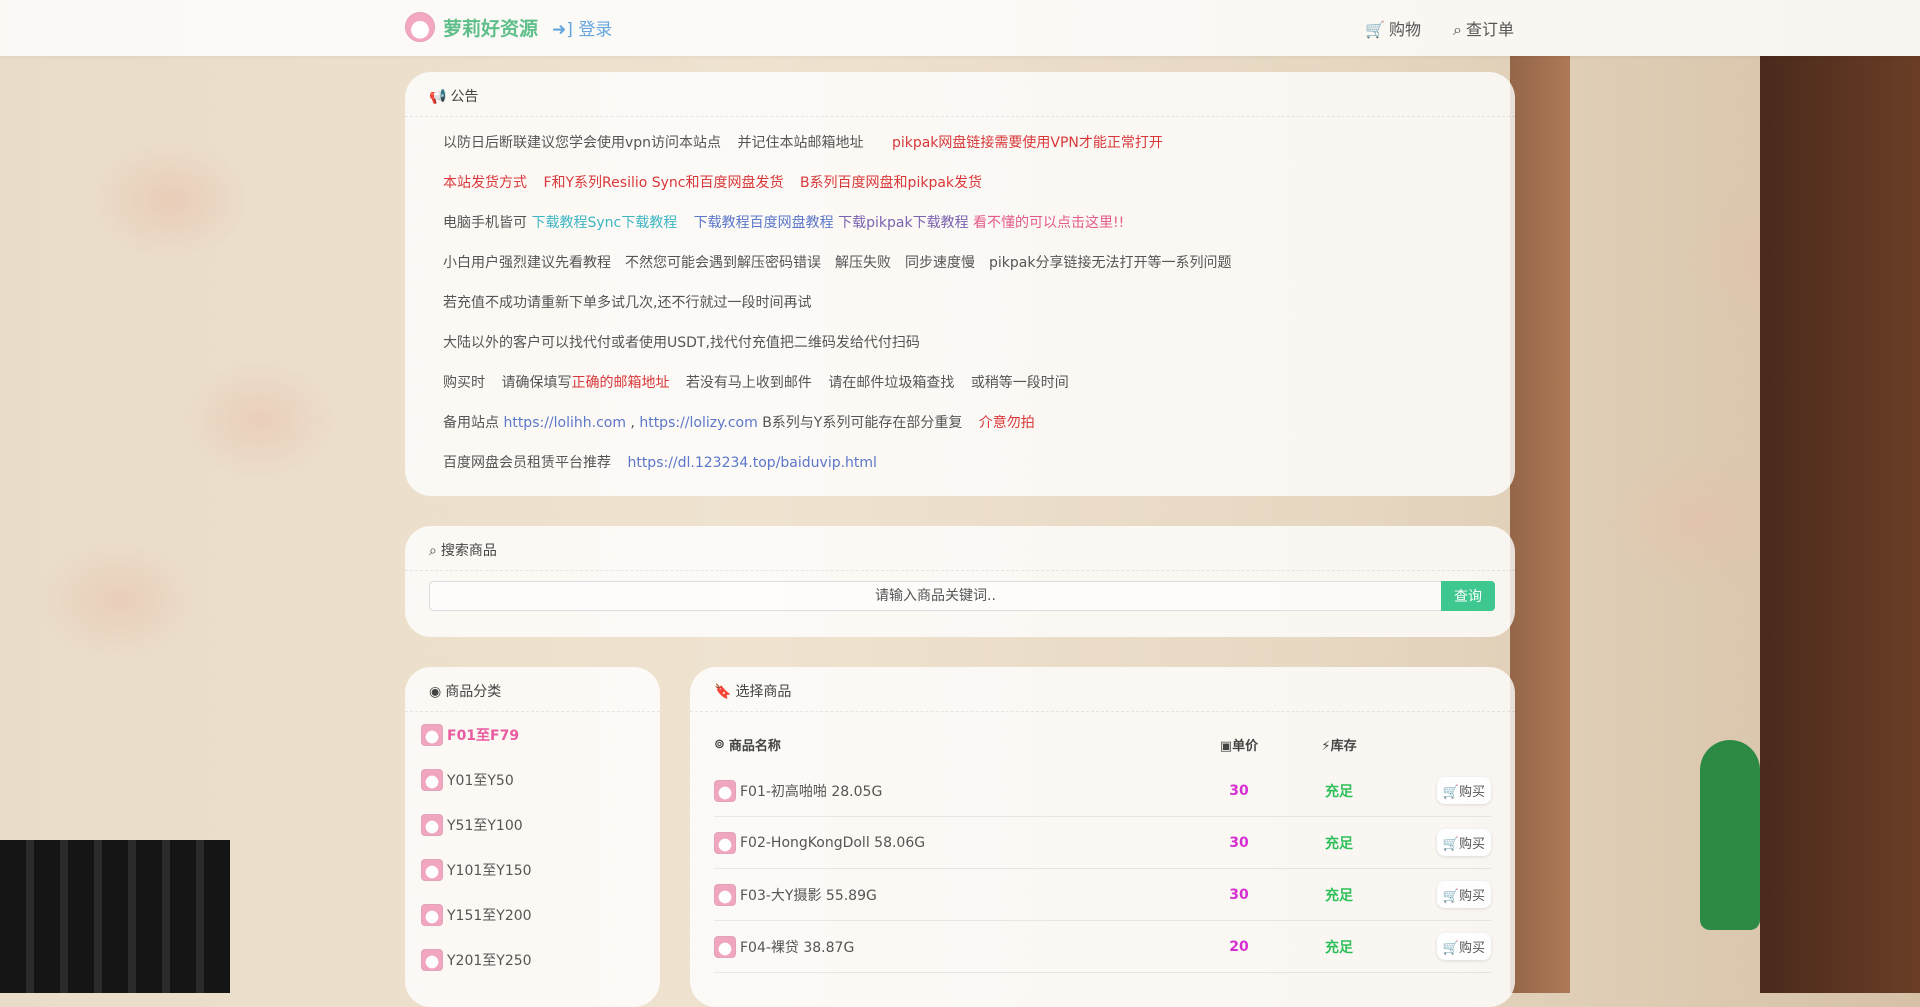 The height and width of the screenshot is (1007, 1920). What do you see at coordinates (663, 183) in the screenshot?
I see `notice-warning: F和Y系列Resilio Sync和百度网盘发货` at bounding box center [663, 183].